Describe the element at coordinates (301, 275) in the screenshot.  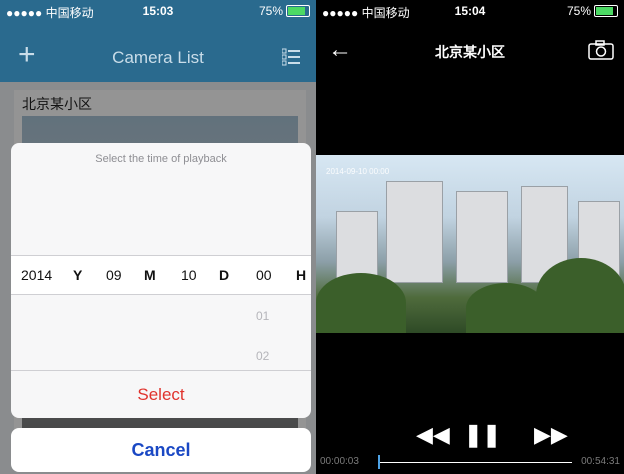
I see `hour-unit: H` at that location.